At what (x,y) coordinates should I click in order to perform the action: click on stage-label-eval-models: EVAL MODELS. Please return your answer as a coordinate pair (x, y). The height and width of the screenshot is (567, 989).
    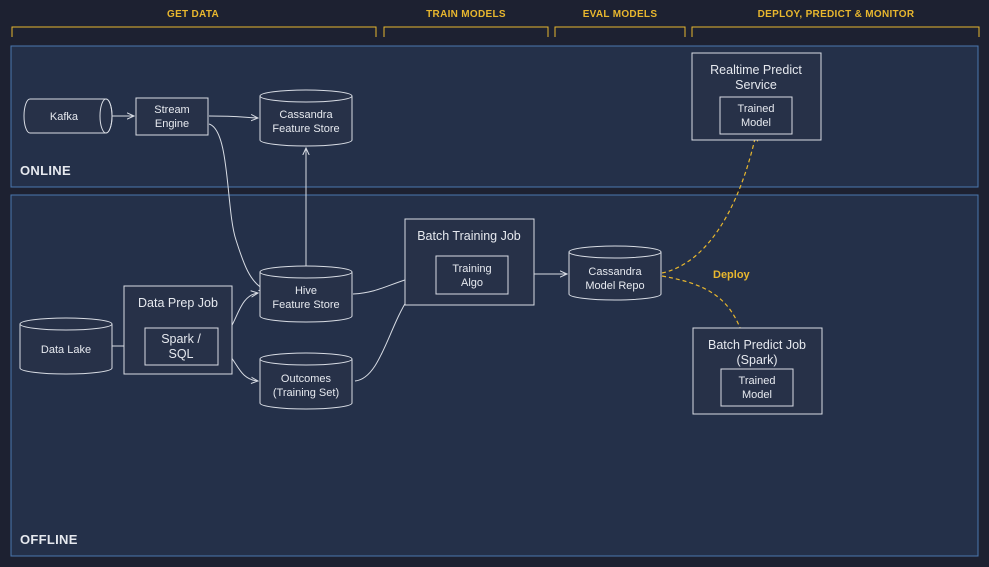
    Looking at the image, I should click on (620, 14).